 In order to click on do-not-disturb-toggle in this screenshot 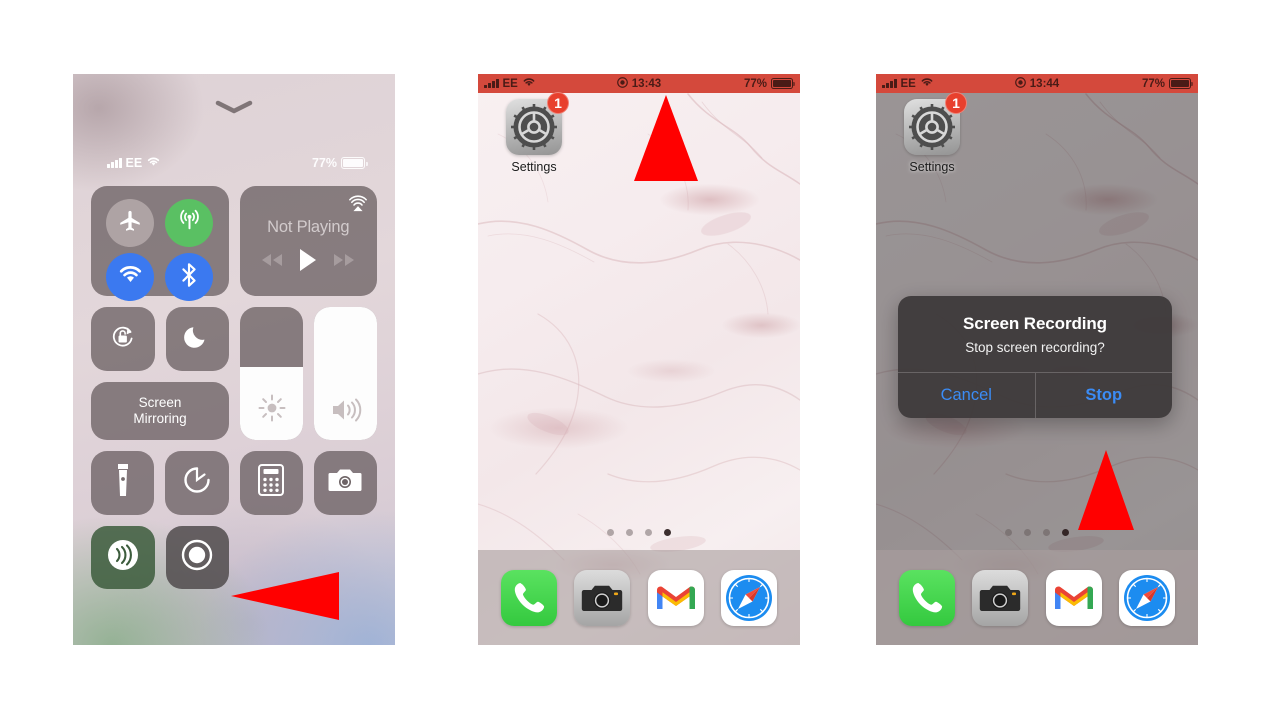, I will do `click(197, 339)`.